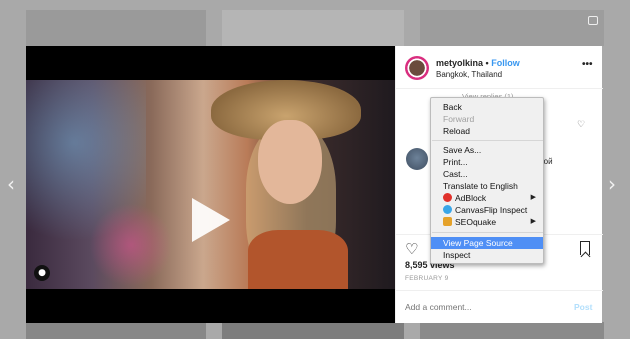 This screenshot has width=630, height=339. What do you see at coordinates (487, 107) in the screenshot?
I see `menu-item-back: Back` at bounding box center [487, 107].